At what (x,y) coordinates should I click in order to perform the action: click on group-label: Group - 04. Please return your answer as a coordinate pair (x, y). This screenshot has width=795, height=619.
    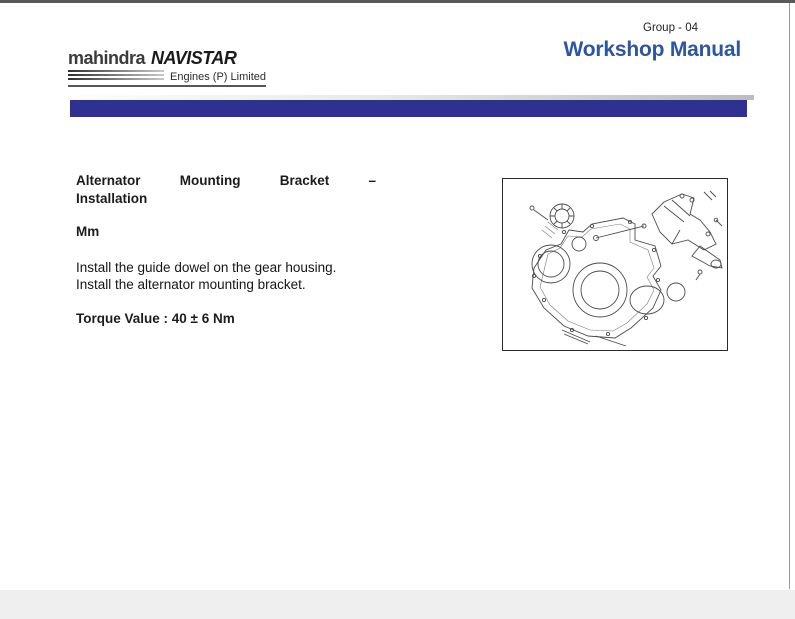
    Looking at the image, I should click on (670, 28).